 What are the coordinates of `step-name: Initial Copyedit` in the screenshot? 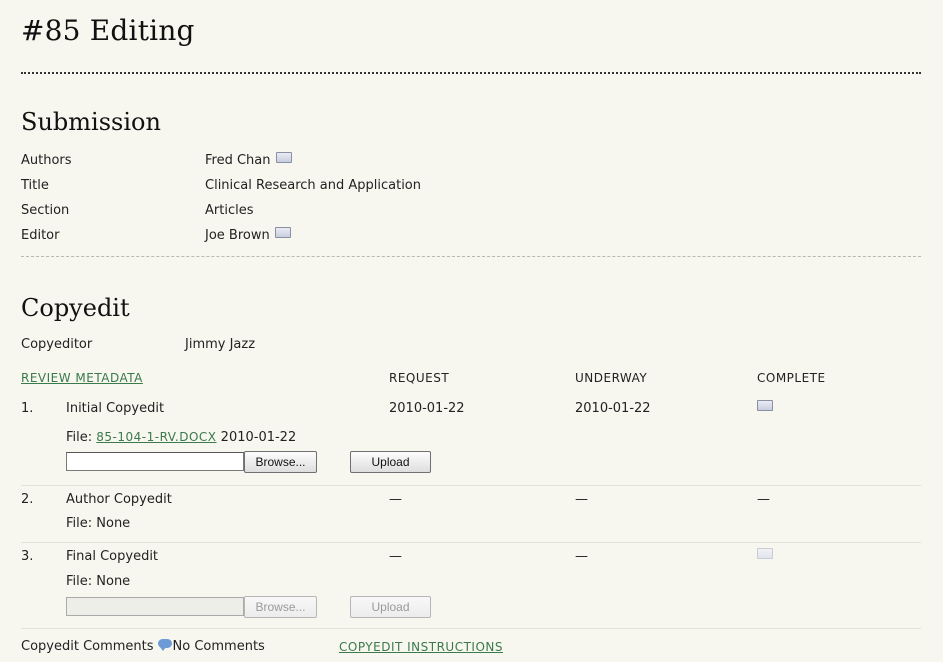 It's located at (115, 408).